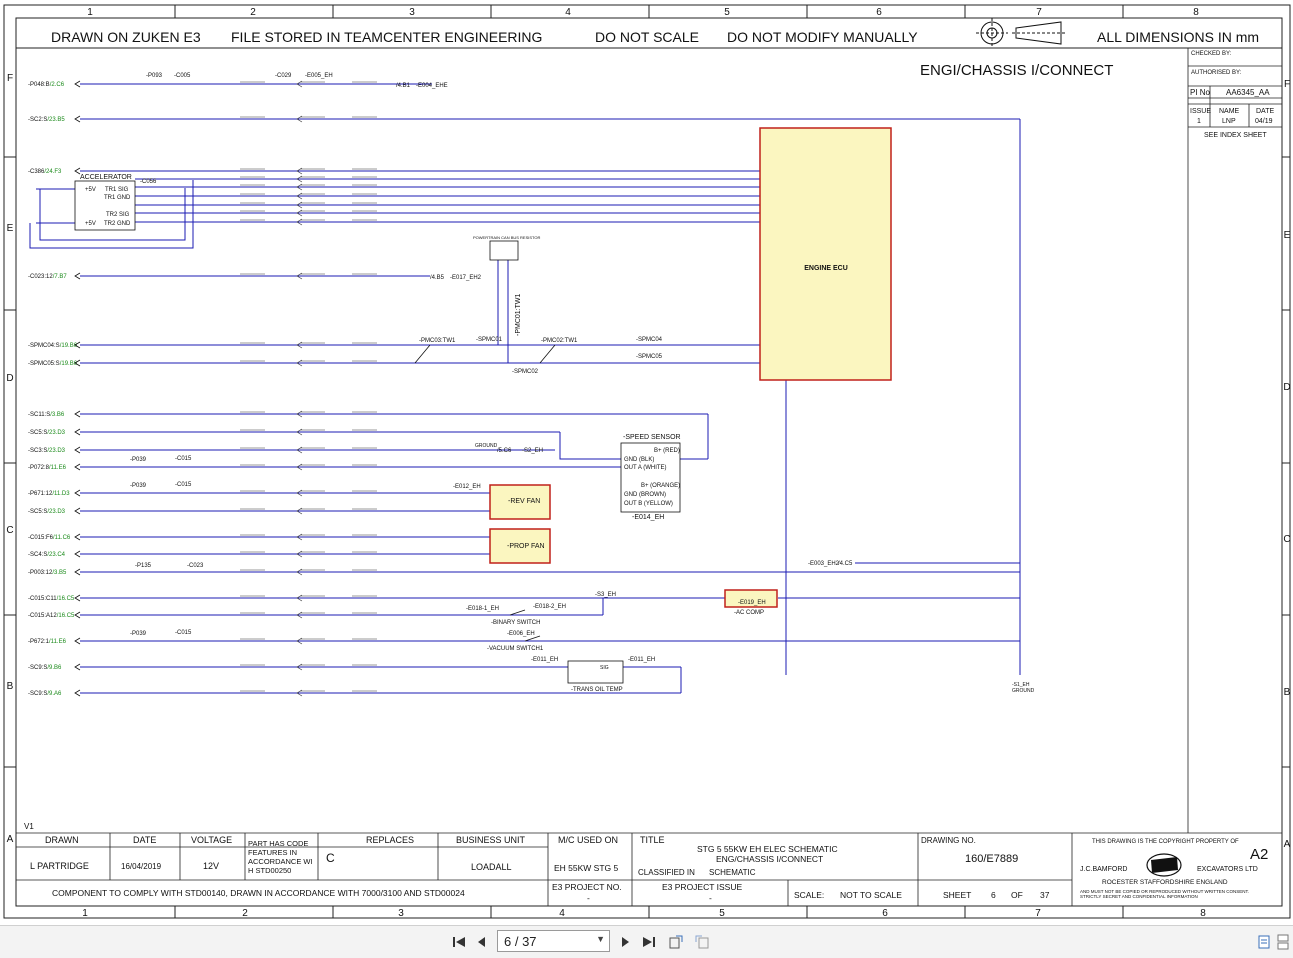 This screenshot has width=1293, height=958. I want to click on page-number-field: 6 / 37 ▼, so click(553, 941).